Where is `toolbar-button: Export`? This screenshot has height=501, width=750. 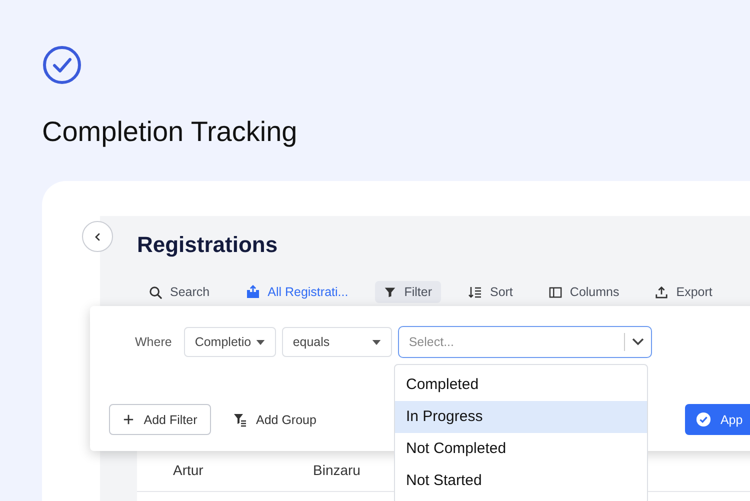 toolbar-button: Export is located at coordinates (684, 292).